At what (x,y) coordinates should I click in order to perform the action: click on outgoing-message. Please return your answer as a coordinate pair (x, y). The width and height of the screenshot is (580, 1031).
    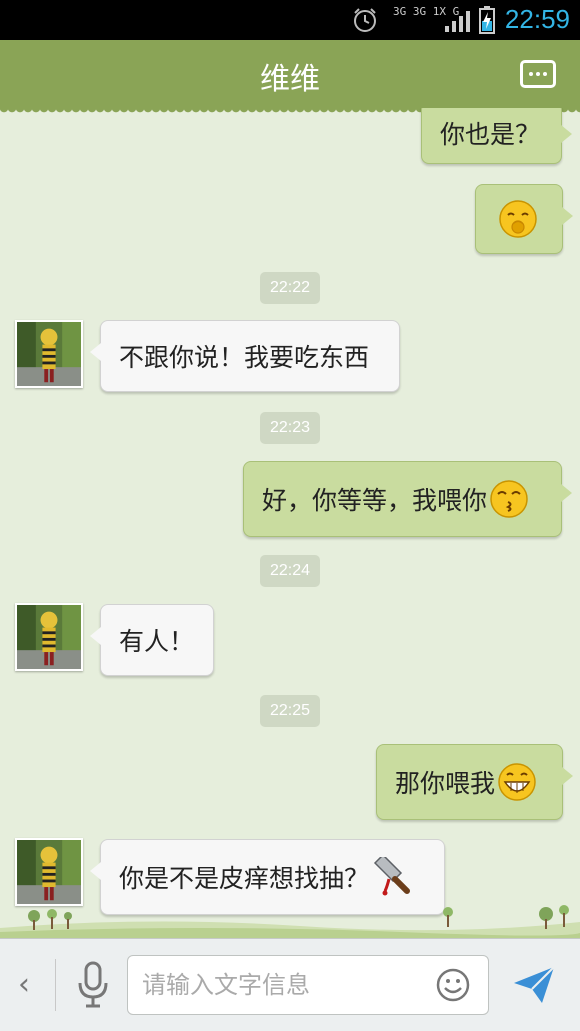
    Looking at the image, I should click on (524, 219).